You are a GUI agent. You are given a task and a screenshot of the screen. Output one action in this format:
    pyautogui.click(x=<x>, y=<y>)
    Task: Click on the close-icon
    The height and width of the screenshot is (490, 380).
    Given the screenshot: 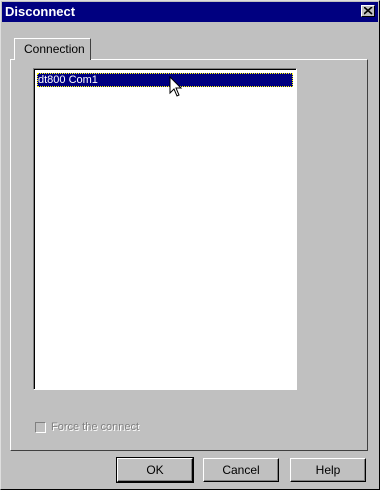 What is the action you would take?
    pyautogui.click(x=368, y=11)
    